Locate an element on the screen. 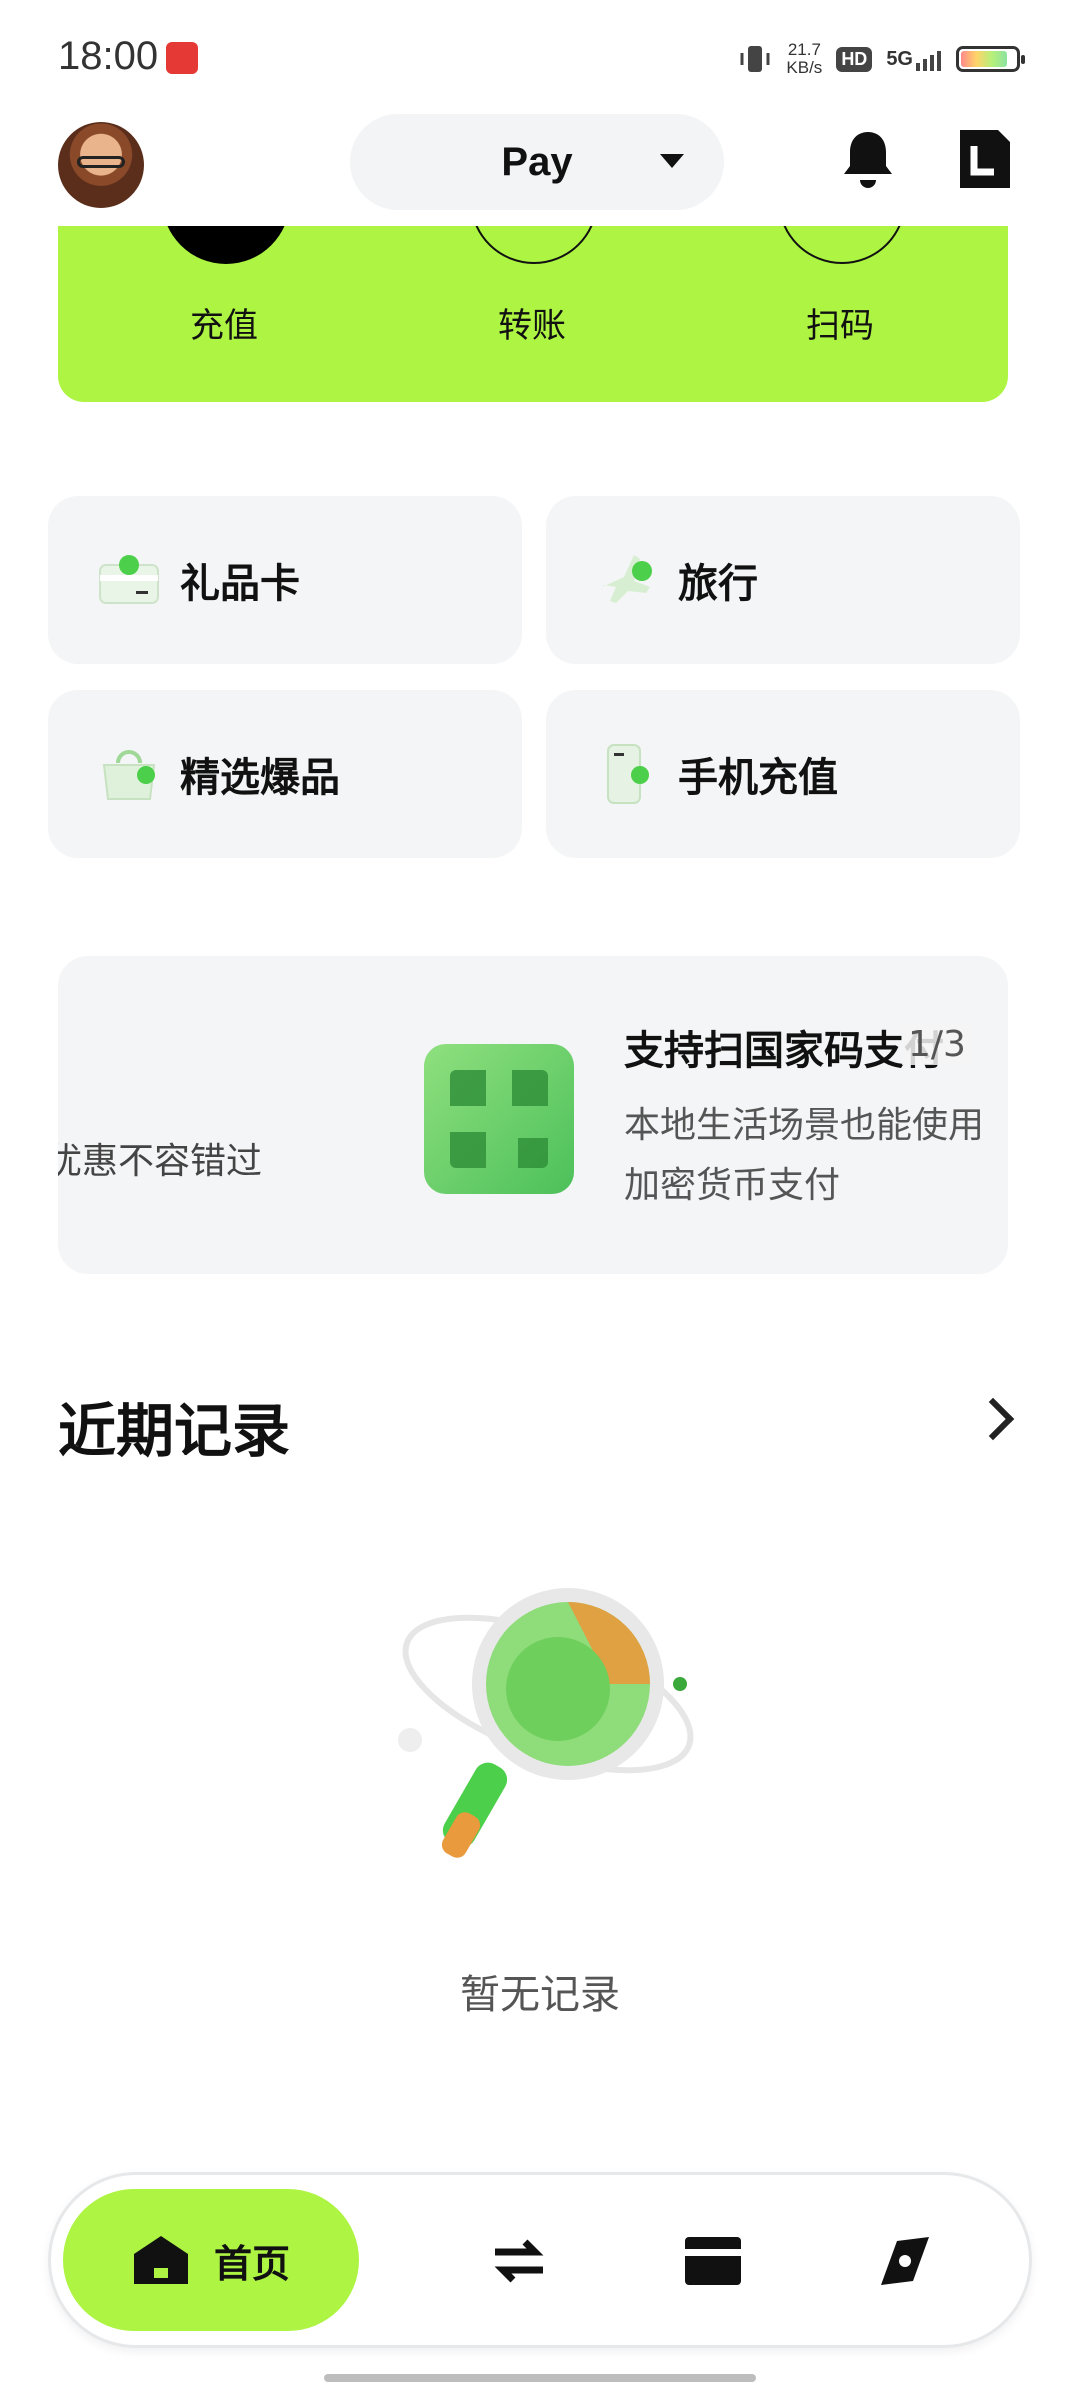 This screenshot has height=2388, width=1080. pay-selector: Pay is located at coordinates (537, 162).